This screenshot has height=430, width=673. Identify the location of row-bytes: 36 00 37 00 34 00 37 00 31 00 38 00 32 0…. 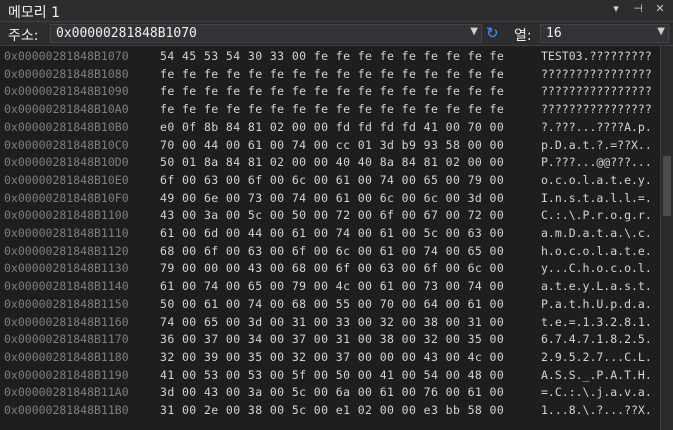
(332, 339).